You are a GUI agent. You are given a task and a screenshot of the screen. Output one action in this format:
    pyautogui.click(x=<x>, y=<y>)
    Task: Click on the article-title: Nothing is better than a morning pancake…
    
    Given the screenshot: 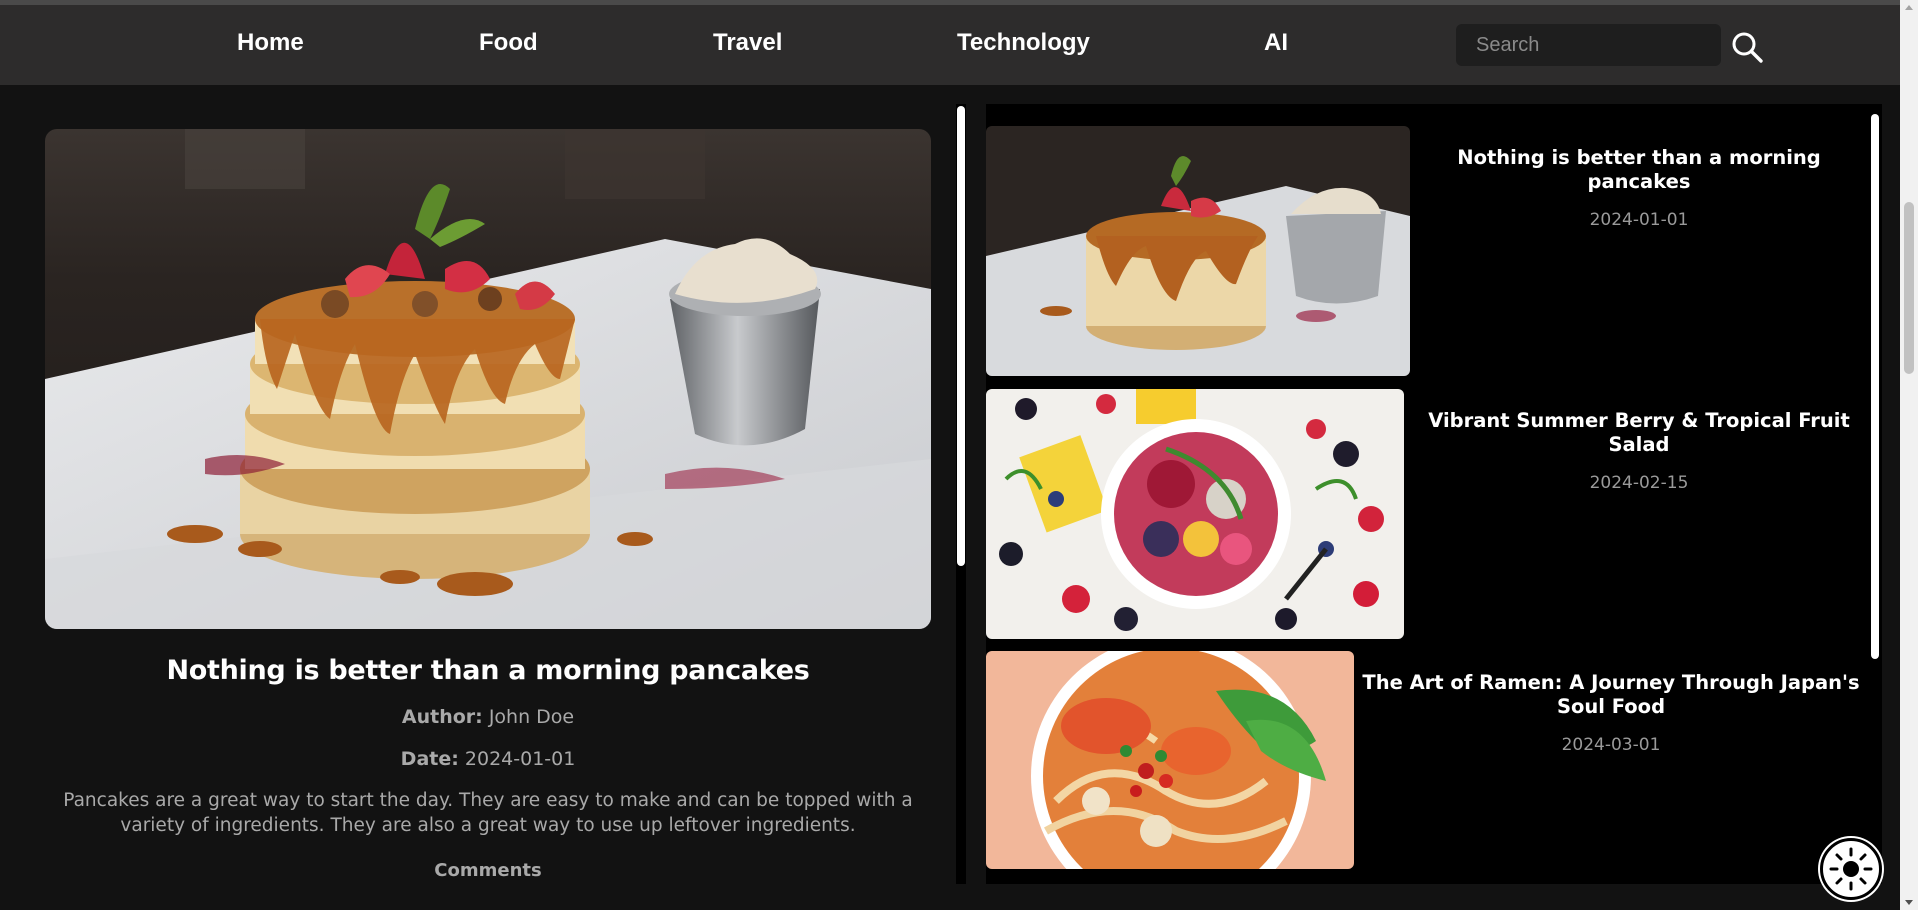 What is the action you would take?
    pyautogui.click(x=488, y=670)
    